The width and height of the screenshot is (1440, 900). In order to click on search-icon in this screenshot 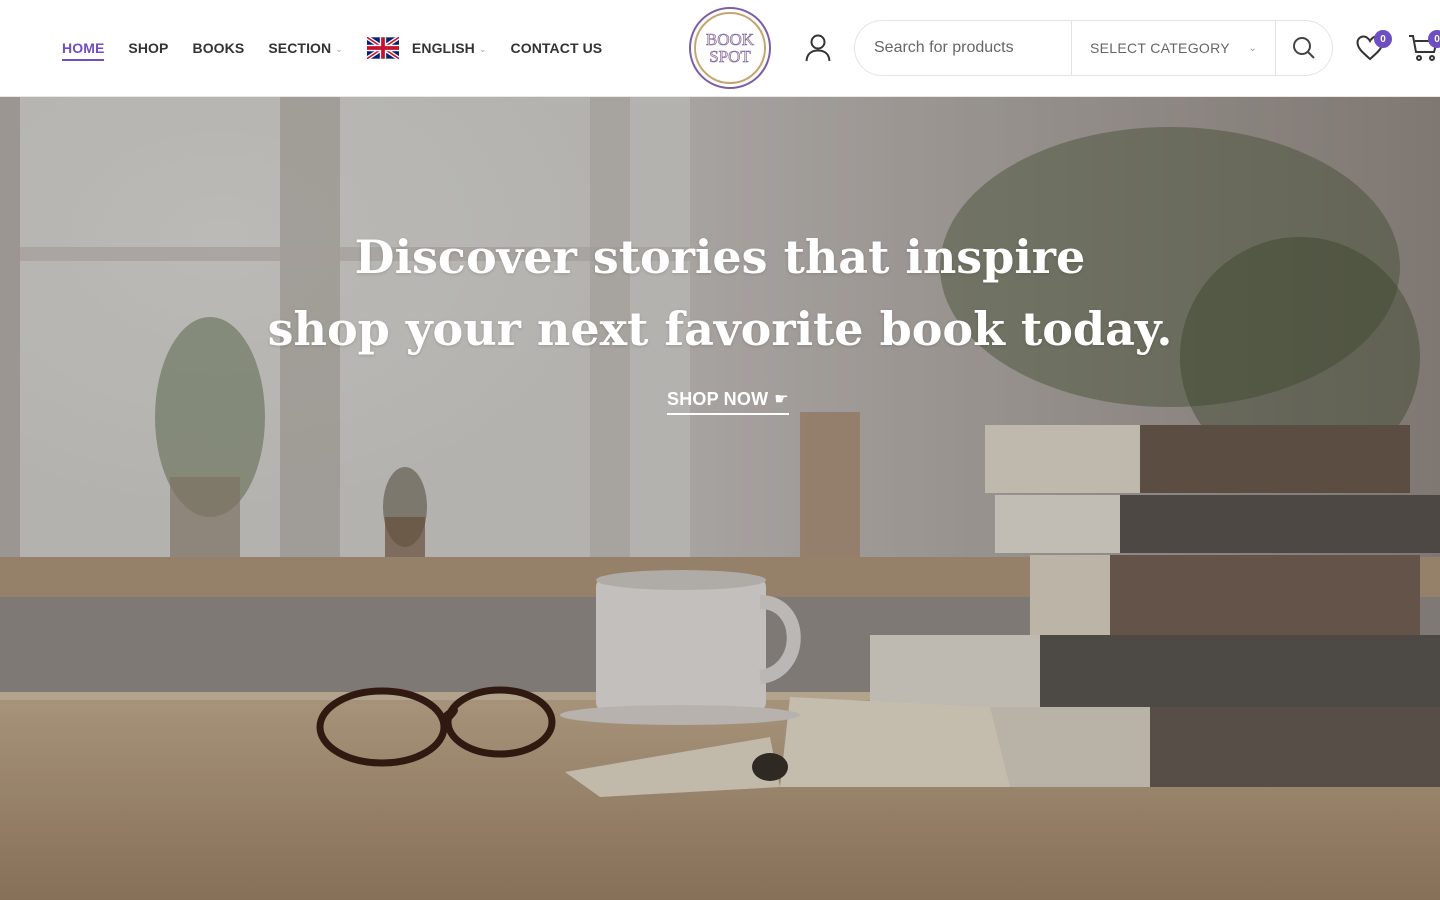, I will do `click(1304, 48)`.